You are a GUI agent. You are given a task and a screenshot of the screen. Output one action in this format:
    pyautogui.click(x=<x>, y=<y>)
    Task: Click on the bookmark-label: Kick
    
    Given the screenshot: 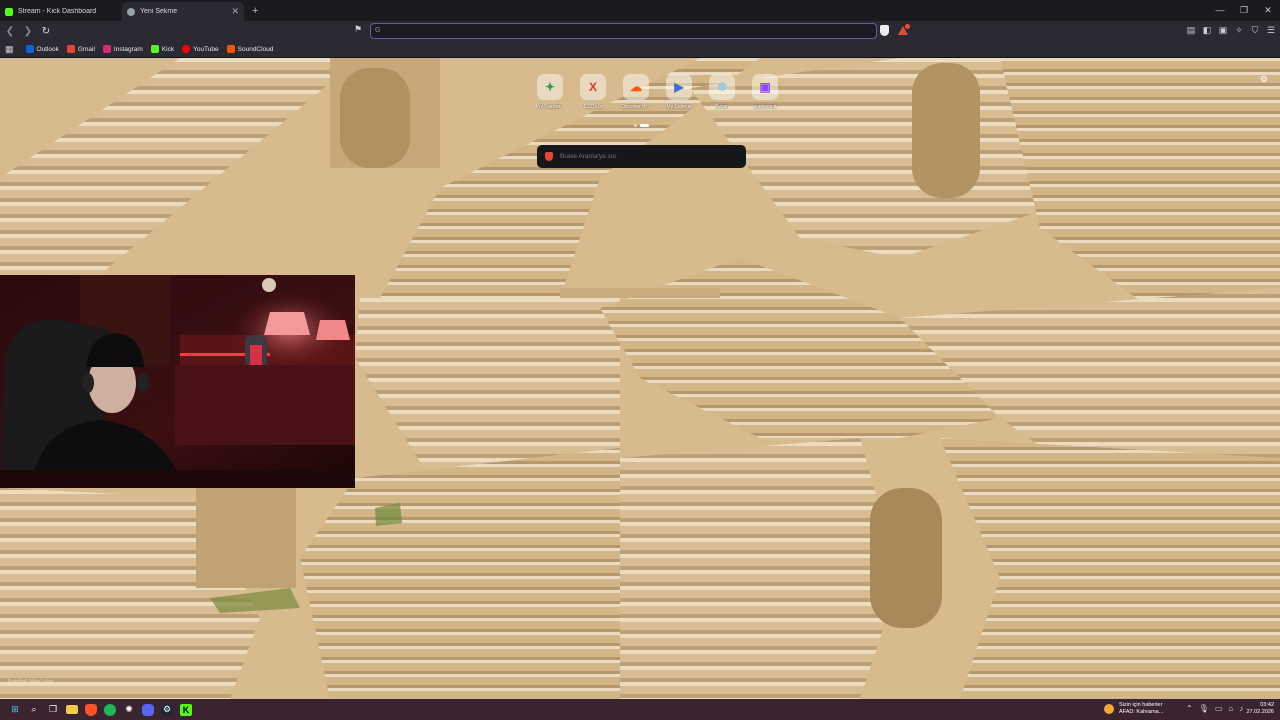 What is the action you would take?
    pyautogui.click(x=168, y=49)
    